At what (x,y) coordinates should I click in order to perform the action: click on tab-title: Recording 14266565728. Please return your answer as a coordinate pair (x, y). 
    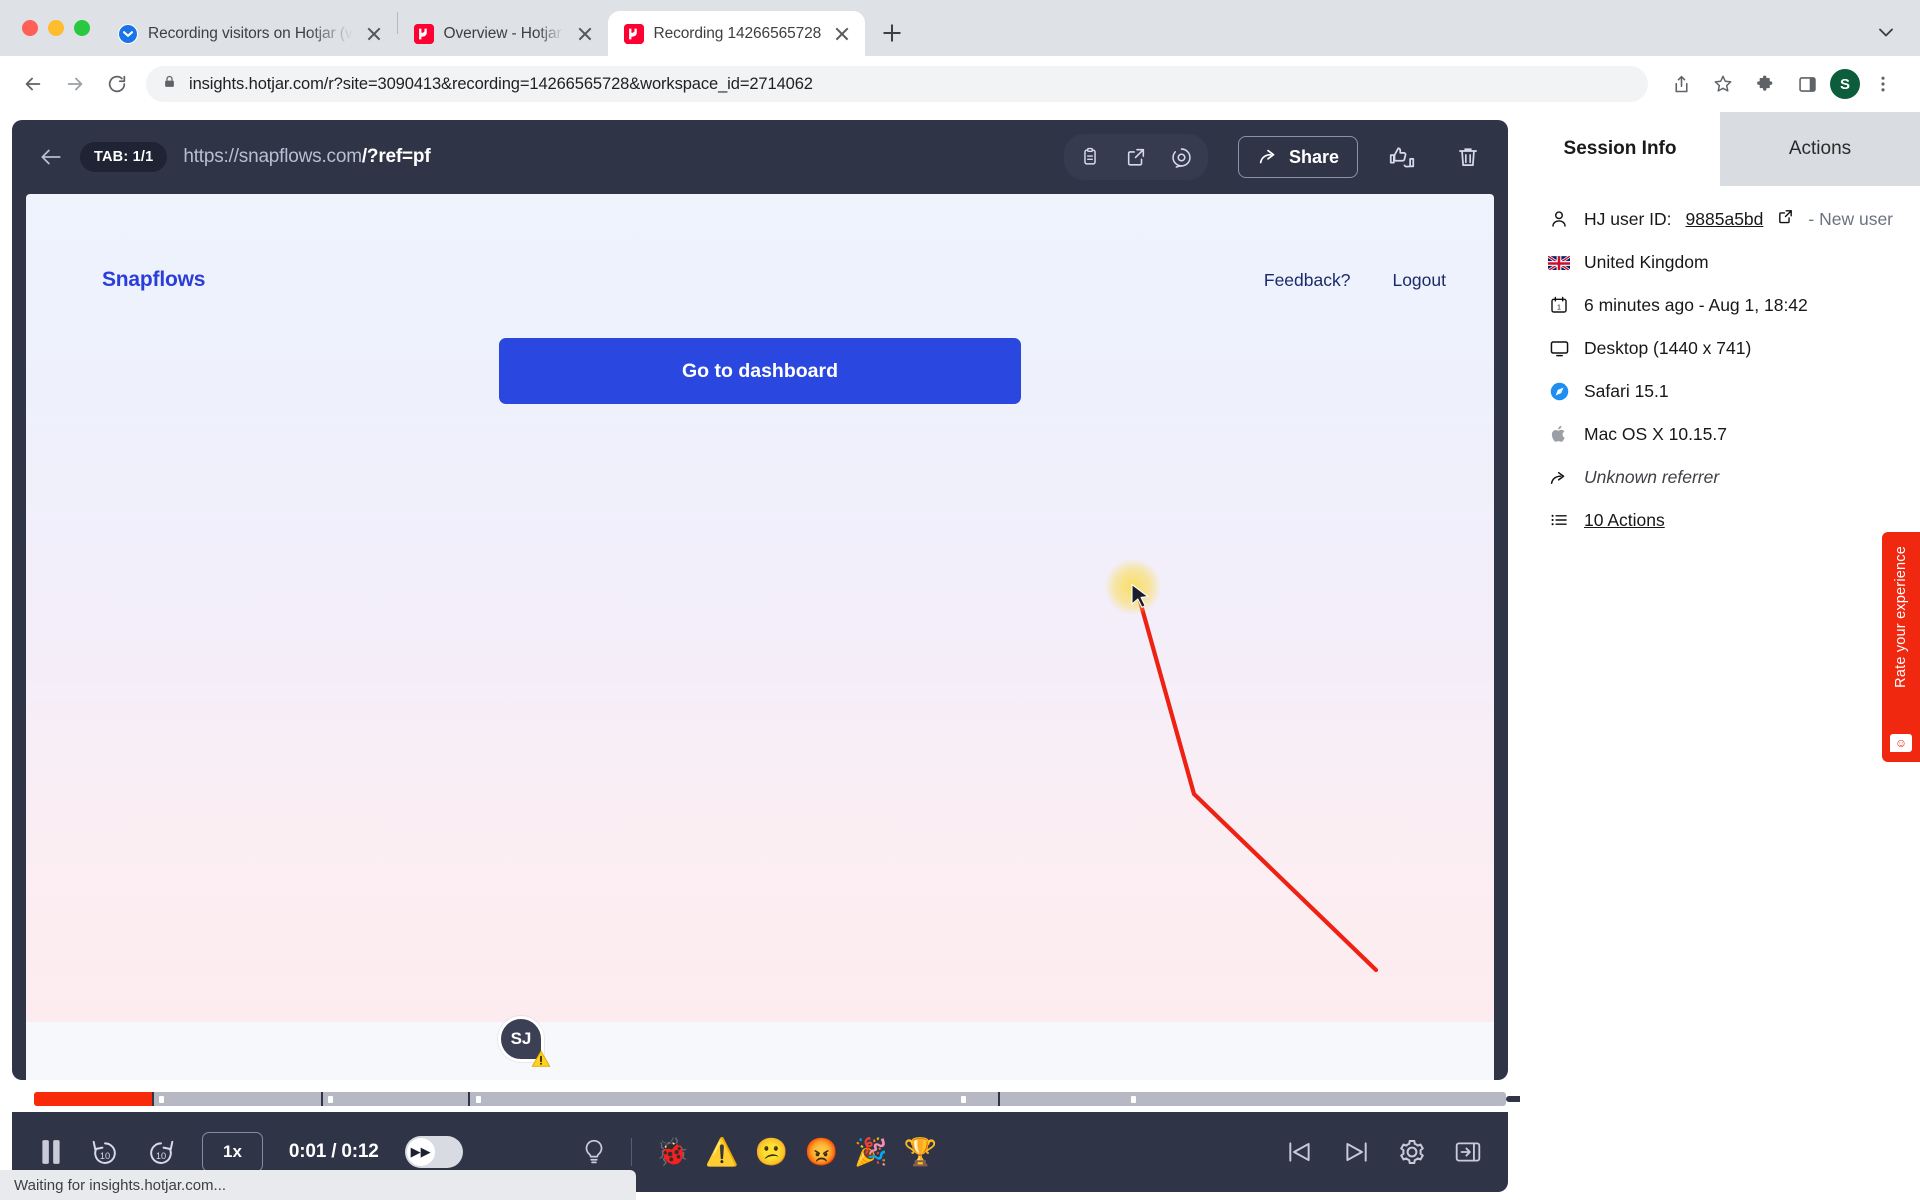
    Looking at the image, I should click on (737, 33).